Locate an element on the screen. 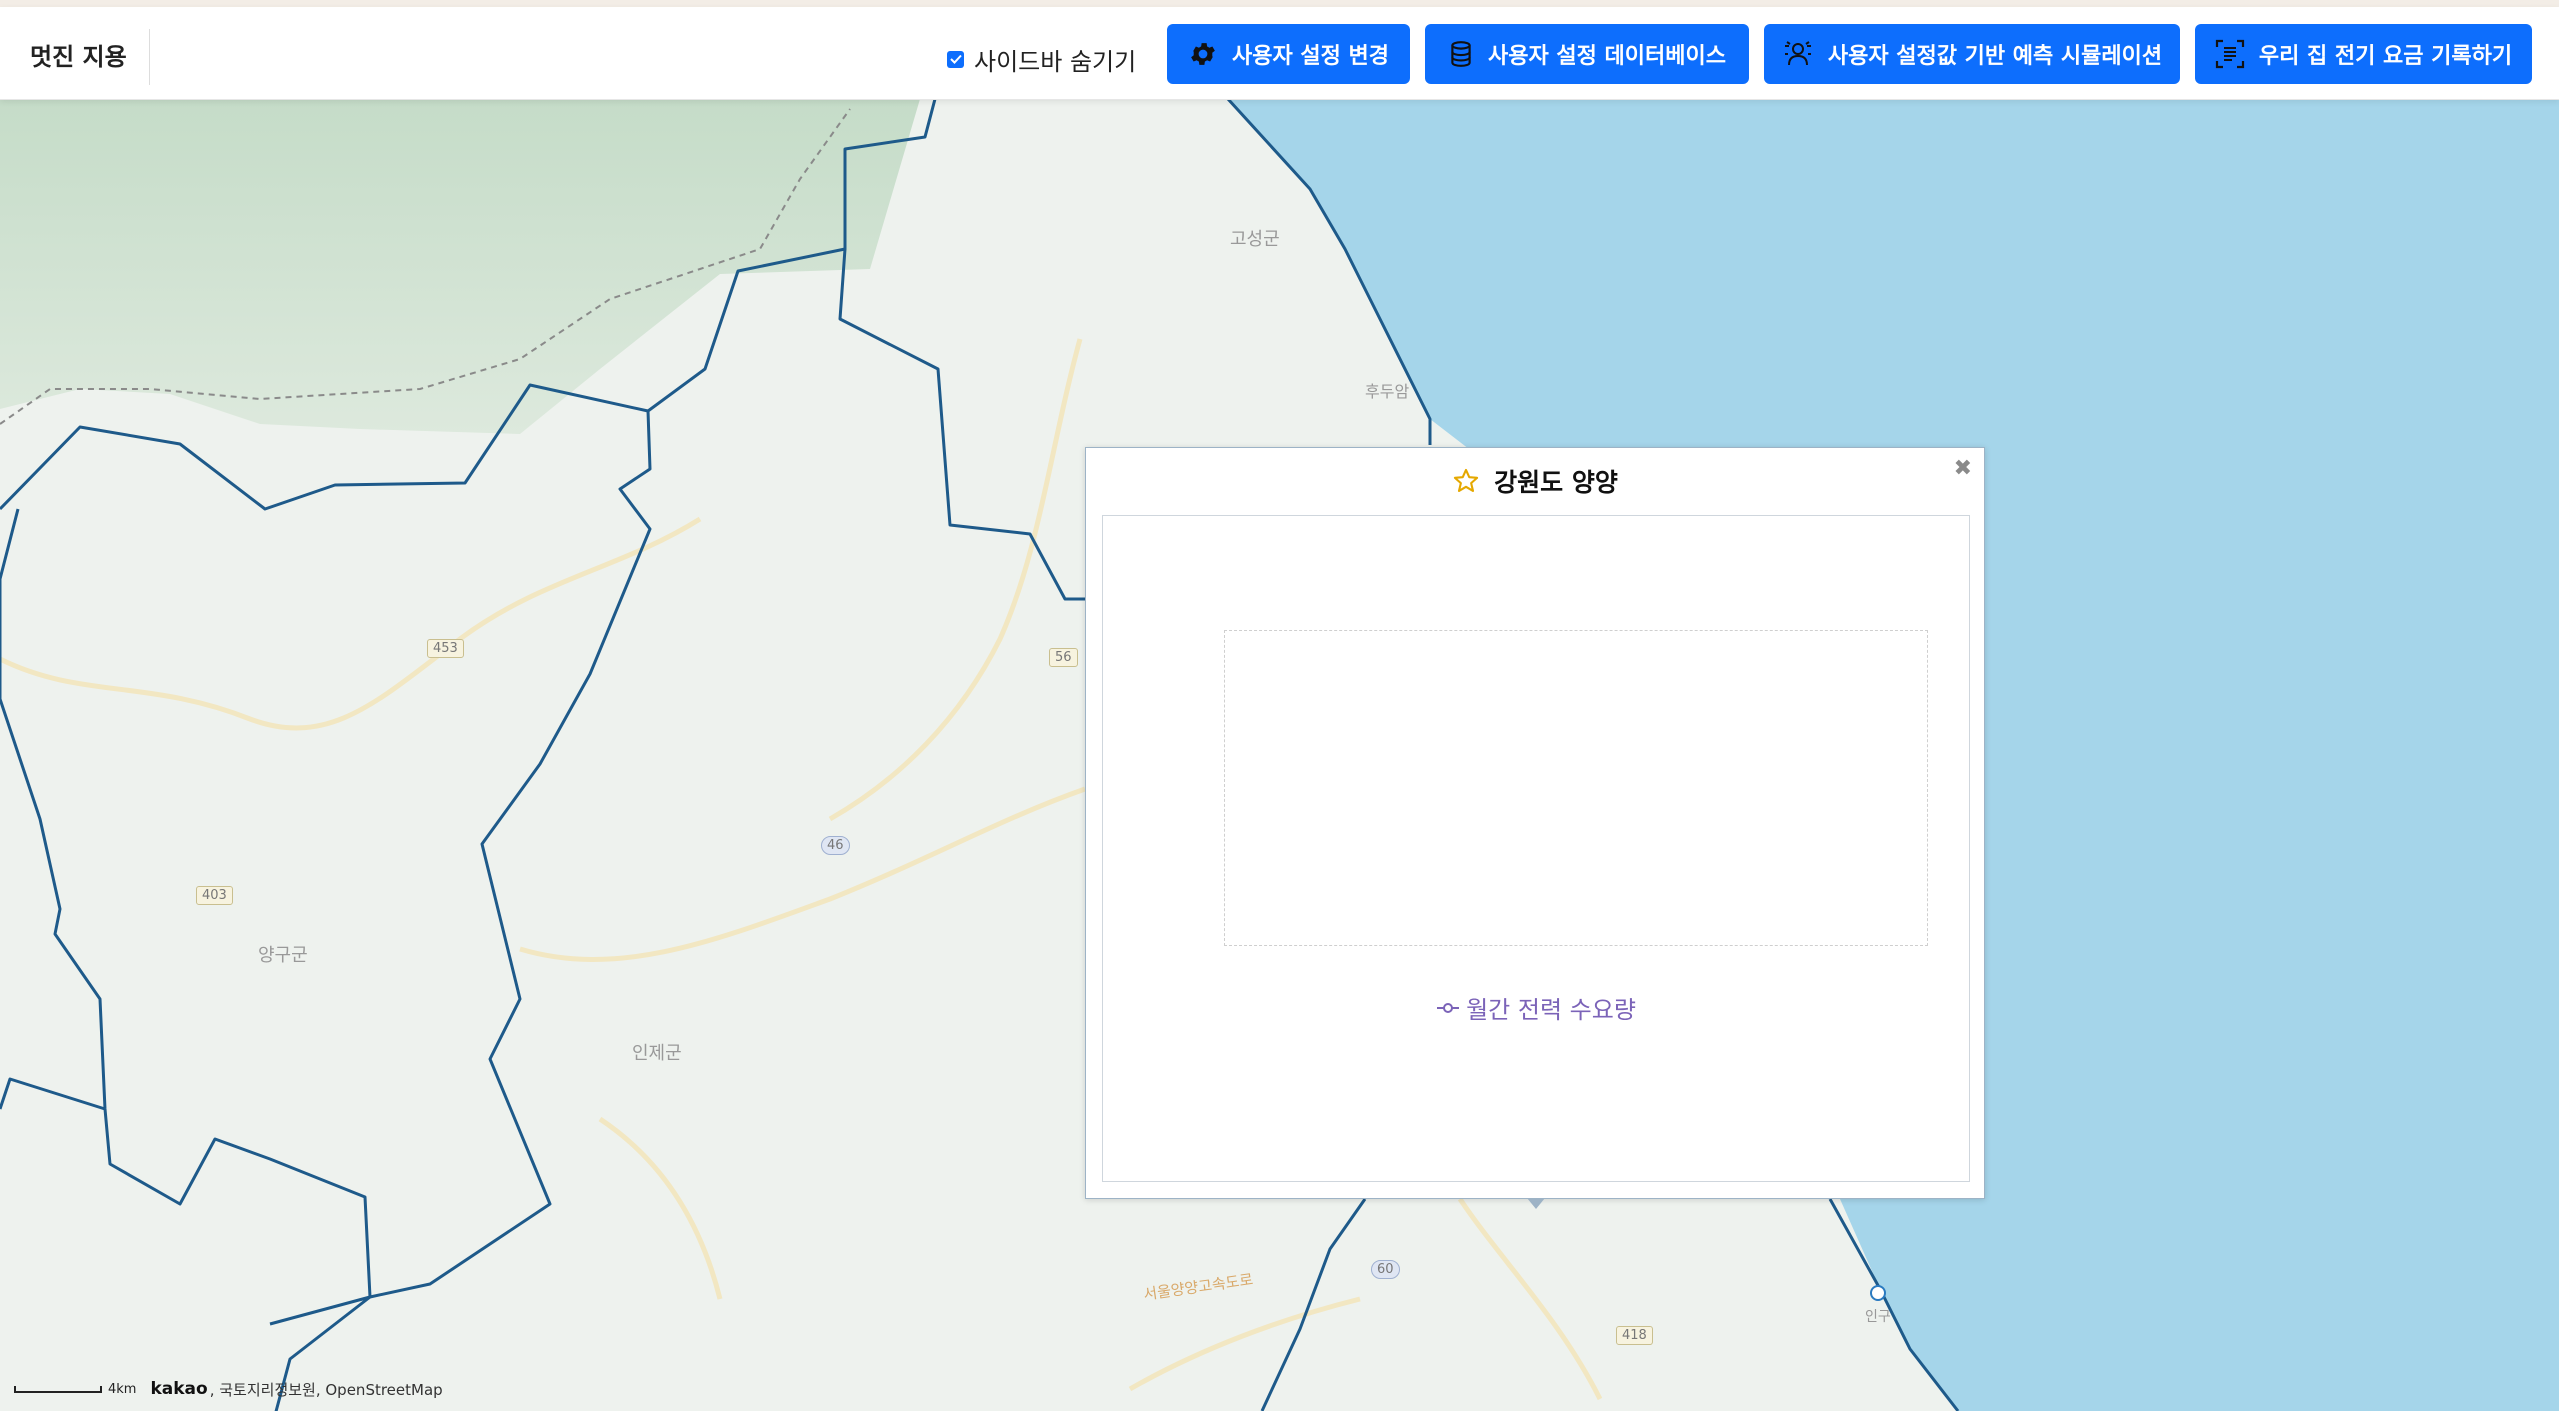 Image resolution: width=2559 pixels, height=1411 pixels. record-electricity-bill-button: 우리 집 전기 요금 기록하기 is located at coordinates (2363, 54).